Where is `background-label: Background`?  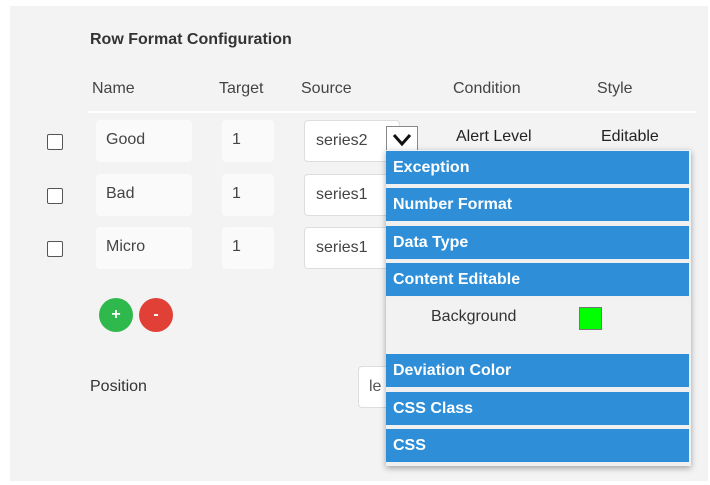
background-label: Background is located at coordinates (474, 316).